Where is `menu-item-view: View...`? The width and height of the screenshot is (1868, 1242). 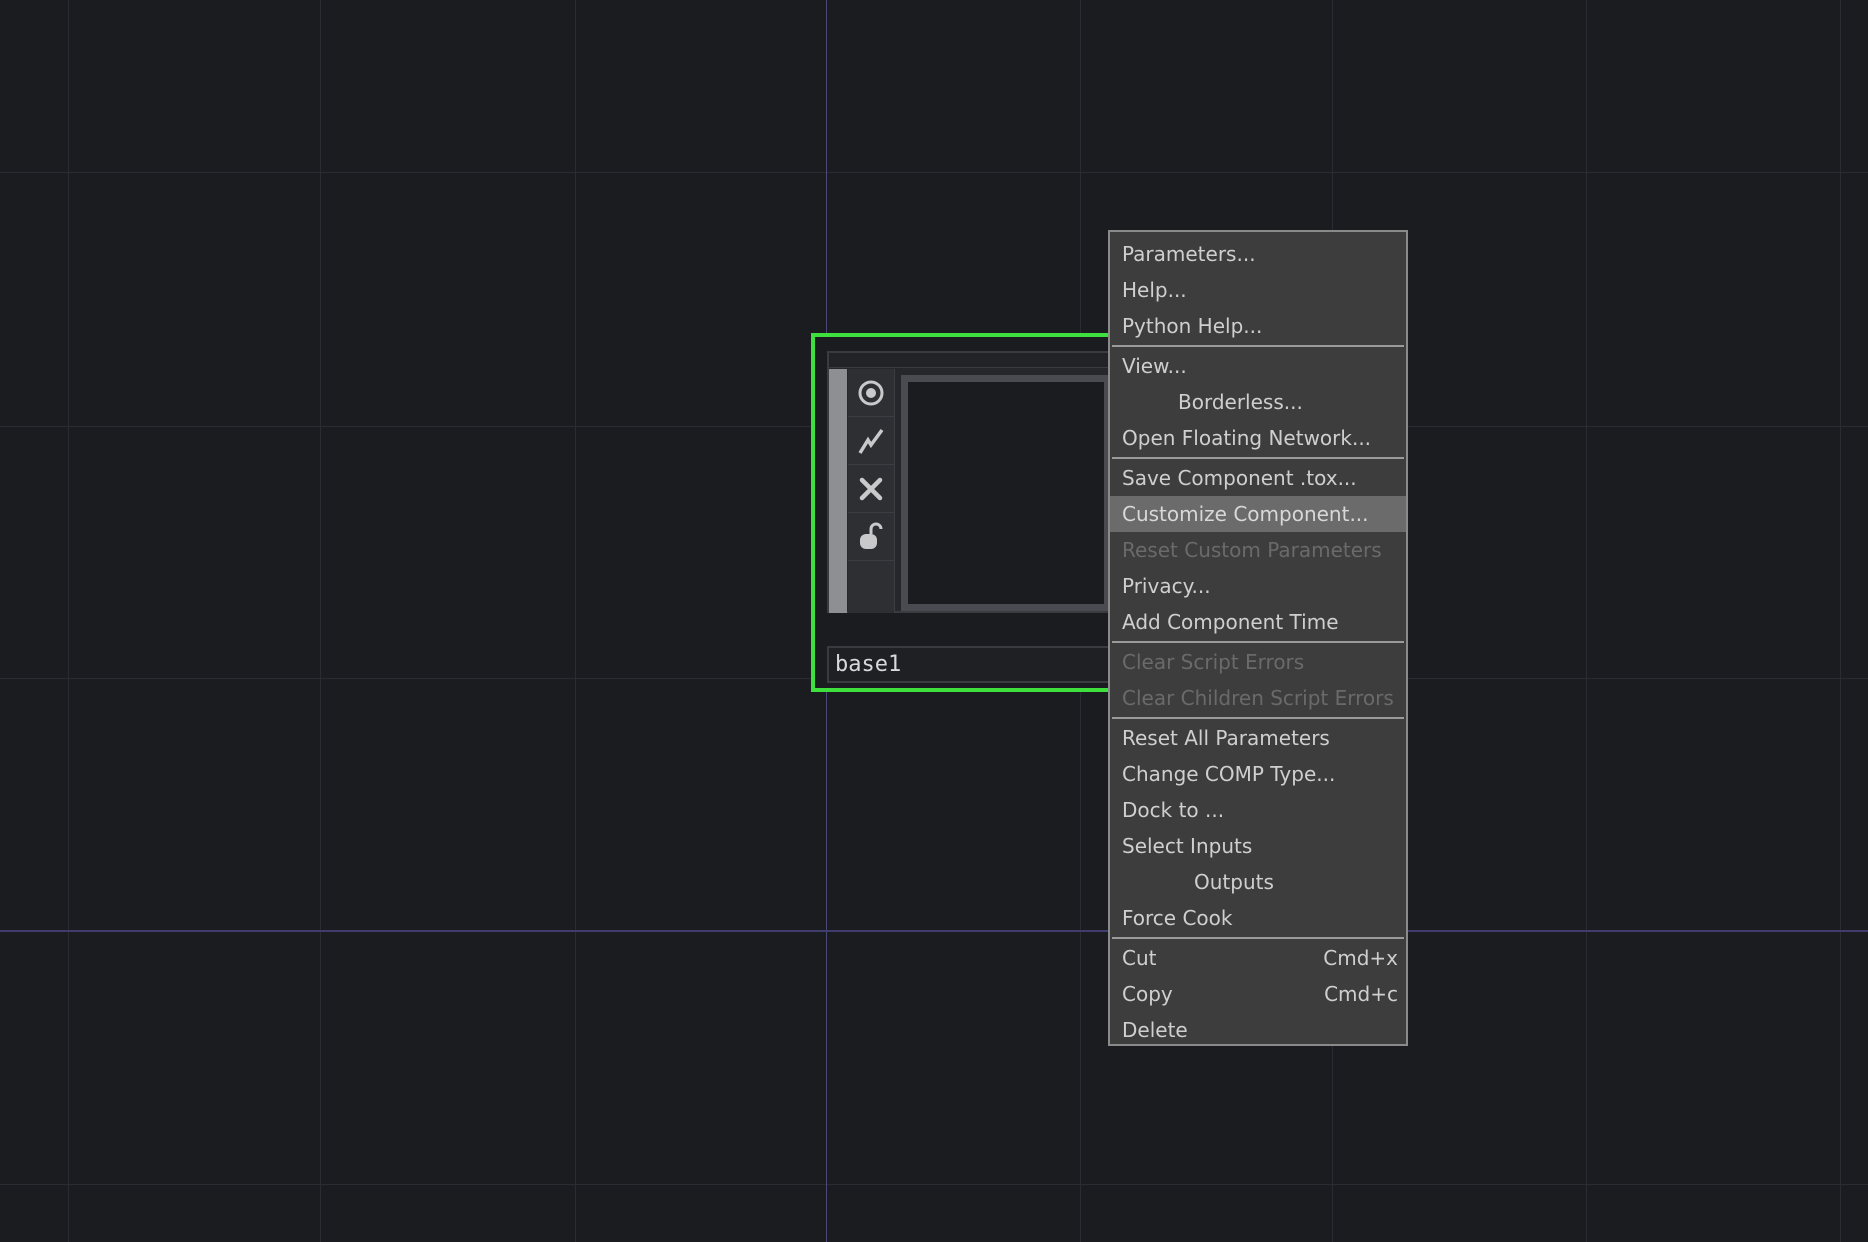 menu-item-view: View... is located at coordinates (1258, 366).